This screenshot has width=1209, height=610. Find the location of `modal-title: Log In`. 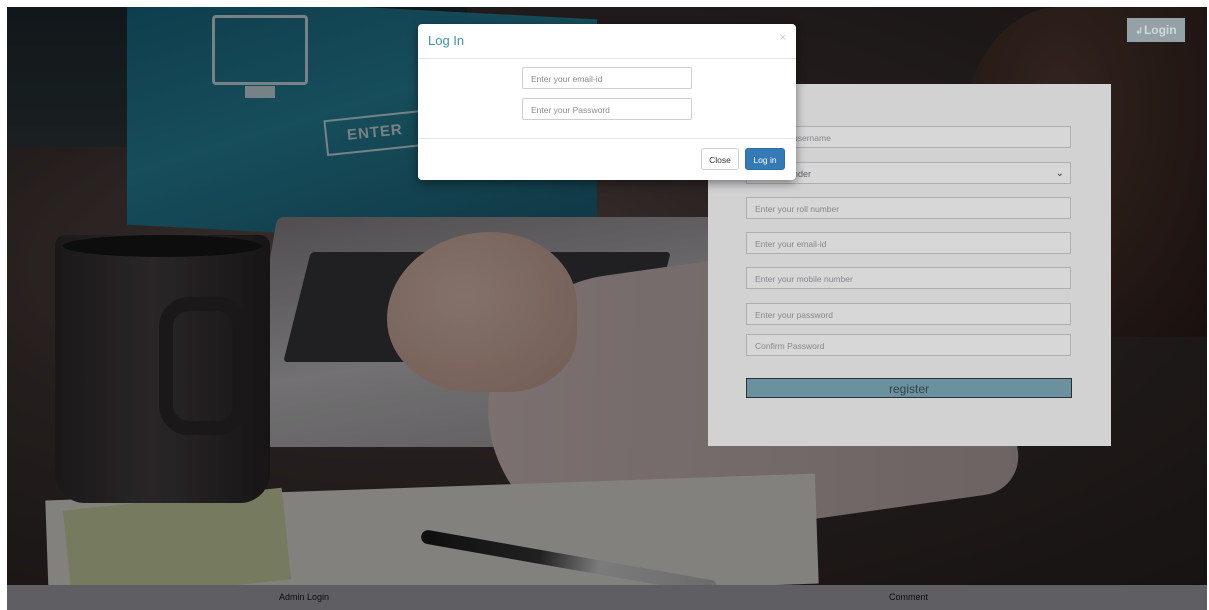

modal-title: Log In is located at coordinates (446, 40).